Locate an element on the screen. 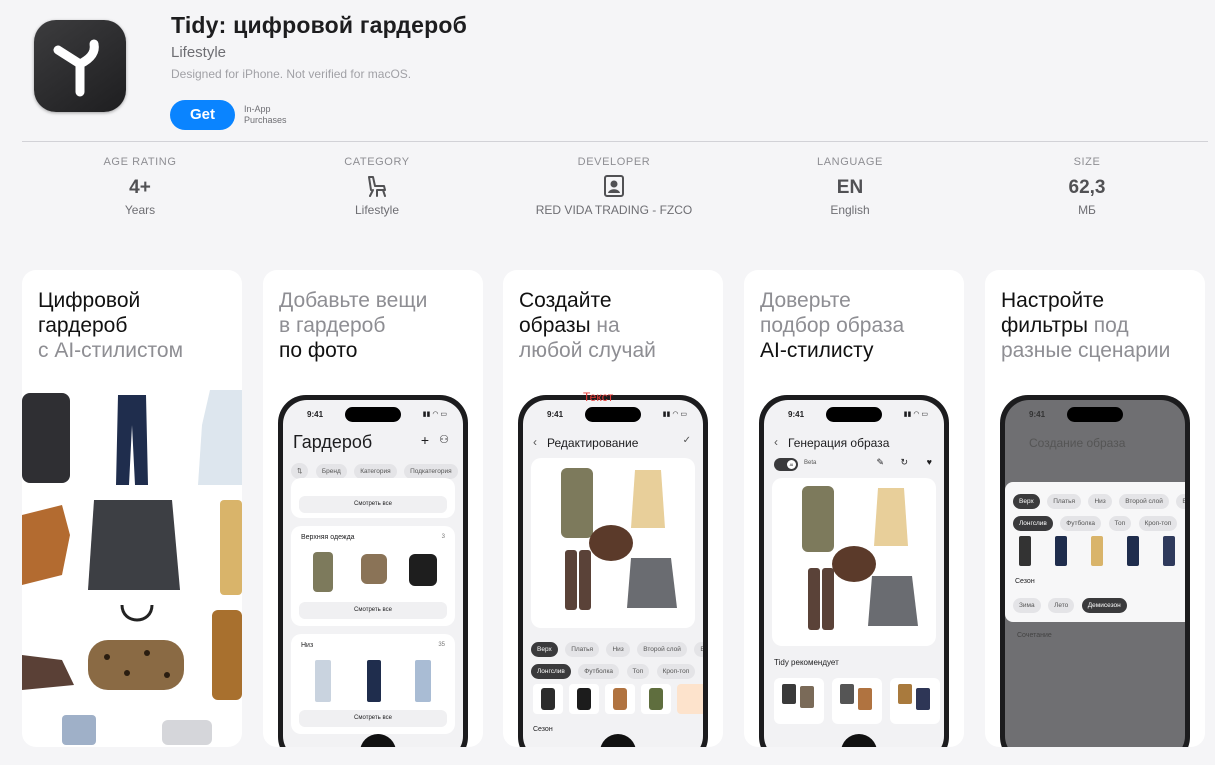 The width and height of the screenshot is (1215, 765). filter-items is located at coordinates (1095, 552).